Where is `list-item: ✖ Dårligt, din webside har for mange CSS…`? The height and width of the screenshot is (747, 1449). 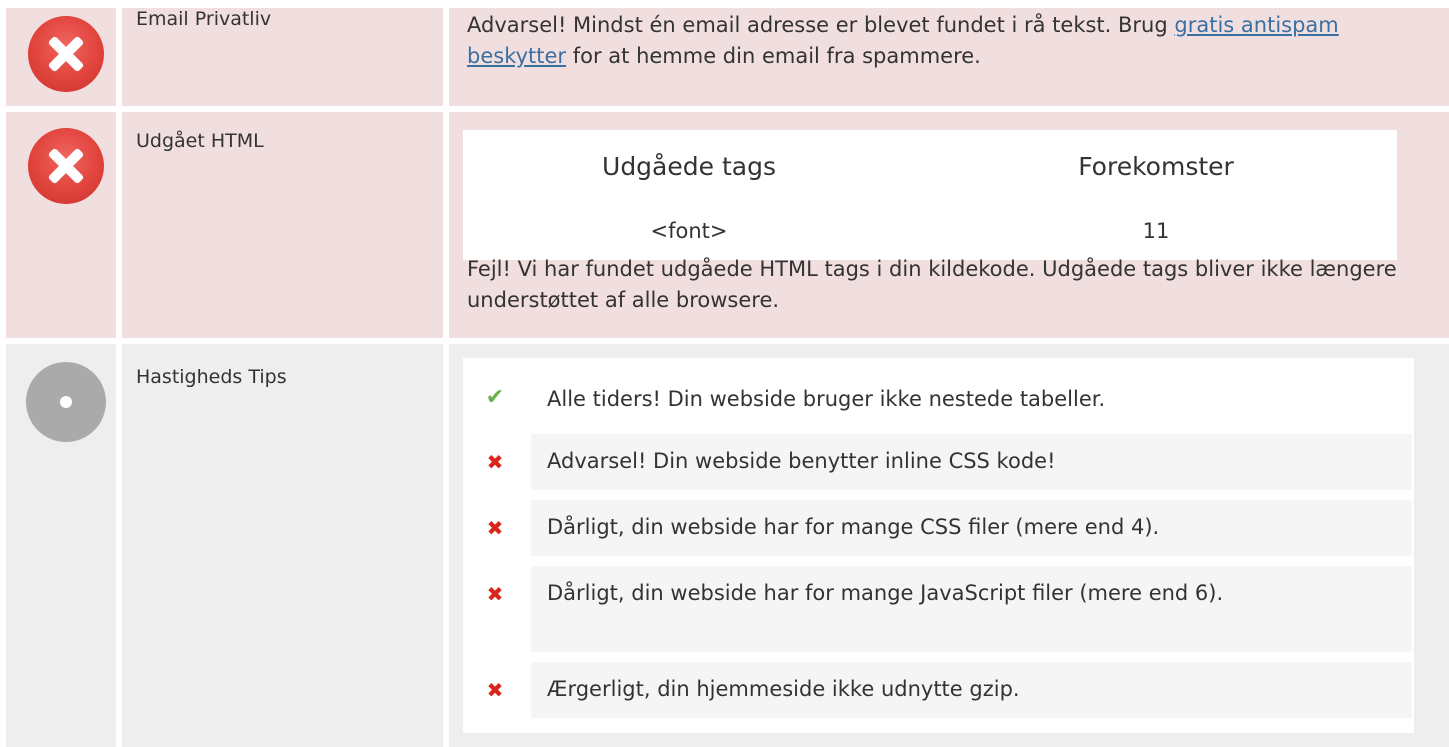
list-item: ✖ Dårligt, din webside har for mange CSS… is located at coordinates (949, 528).